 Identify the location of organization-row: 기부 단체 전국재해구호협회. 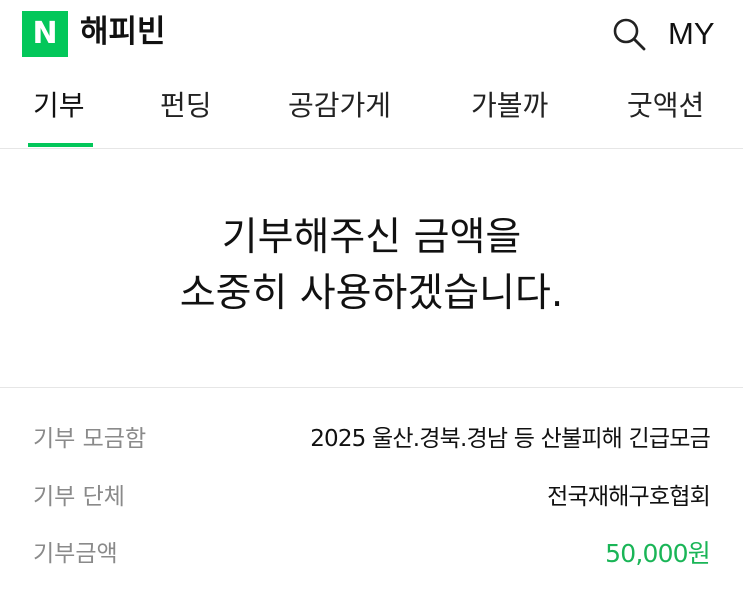
(371, 497).